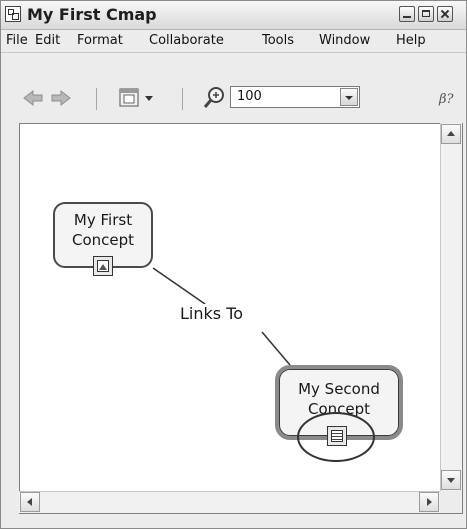  What do you see at coordinates (339, 389) in the screenshot?
I see `concept-label-line: My Second` at bounding box center [339, 389].